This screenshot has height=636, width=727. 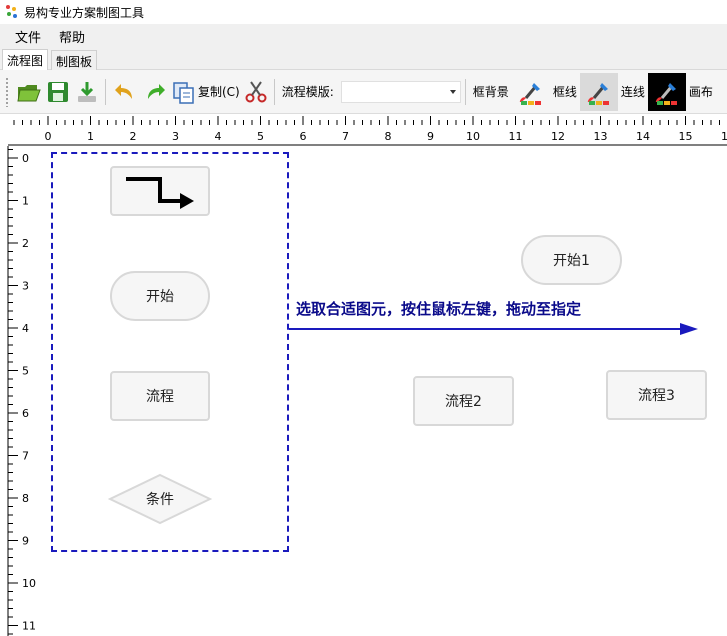 I want to click on horizontal-ruler: 012345678910111213141516, so click(x=367, y=131).